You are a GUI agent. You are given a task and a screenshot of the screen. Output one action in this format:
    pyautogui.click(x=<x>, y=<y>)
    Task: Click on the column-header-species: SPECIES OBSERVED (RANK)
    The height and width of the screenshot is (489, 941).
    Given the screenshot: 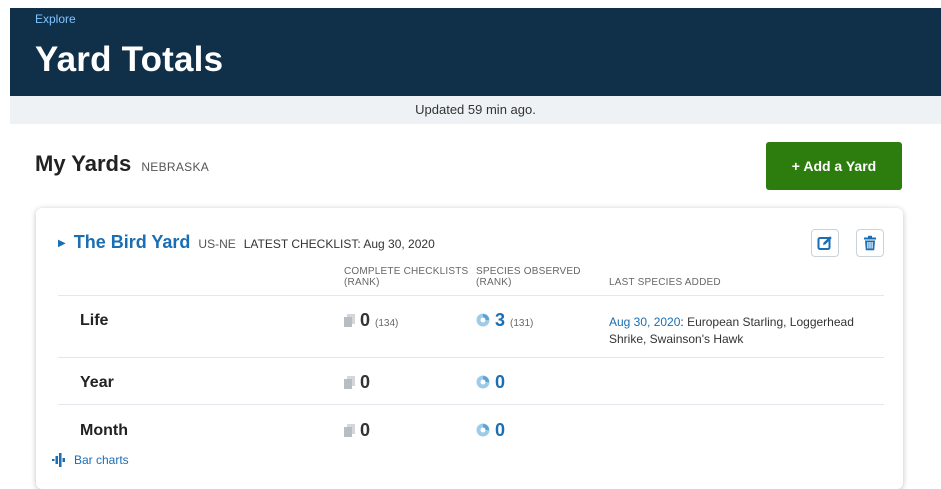 What is the action you would take?
    pyautogui.click(x=528, y=277)
    